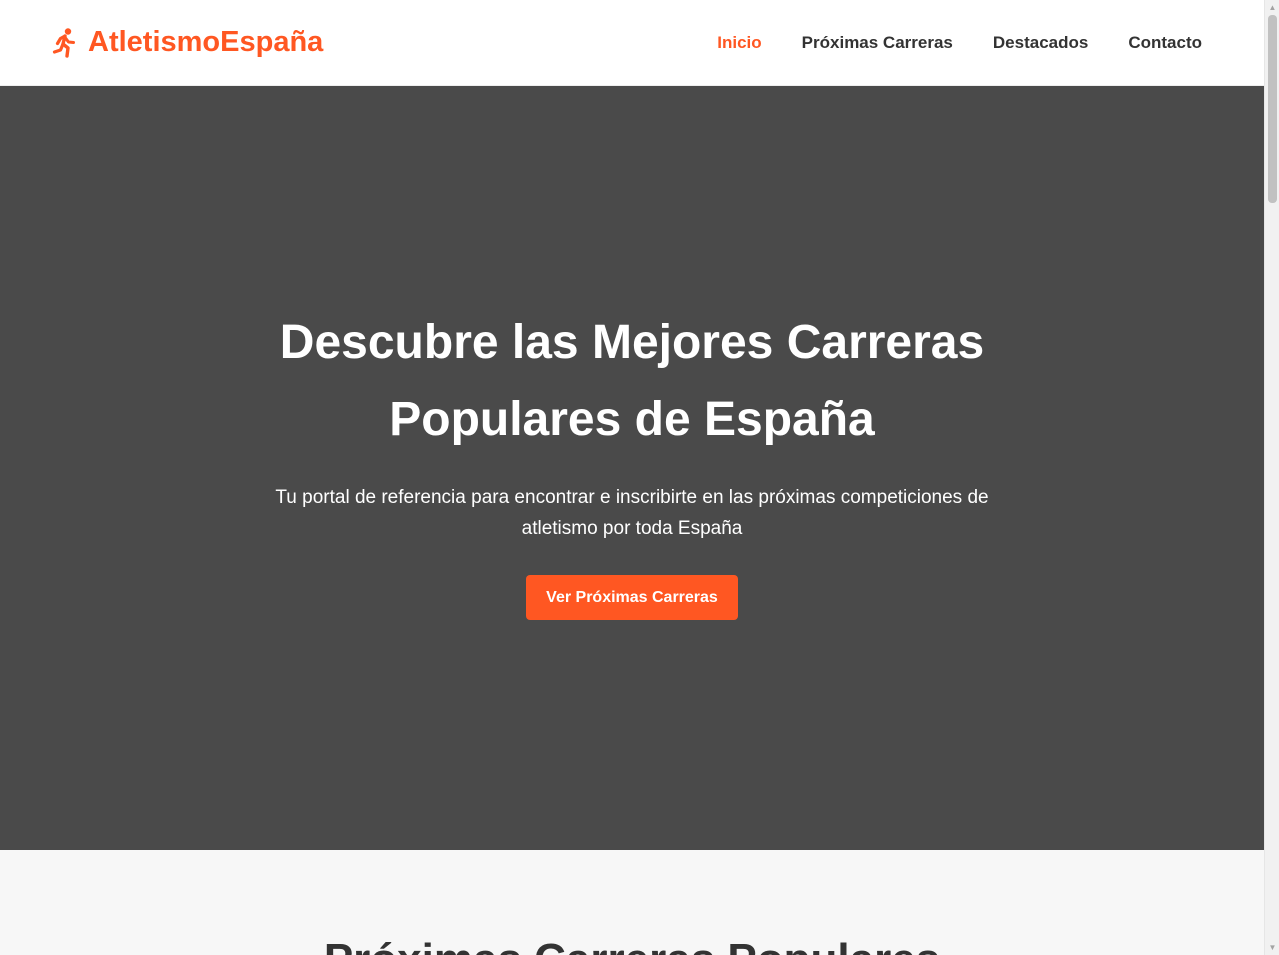 The height and width of the screenshot is (955, 1279). Describe the element at coordinates (739, 43) in the screenshot. I see `nav-item-inicio: Inicio` at that location.